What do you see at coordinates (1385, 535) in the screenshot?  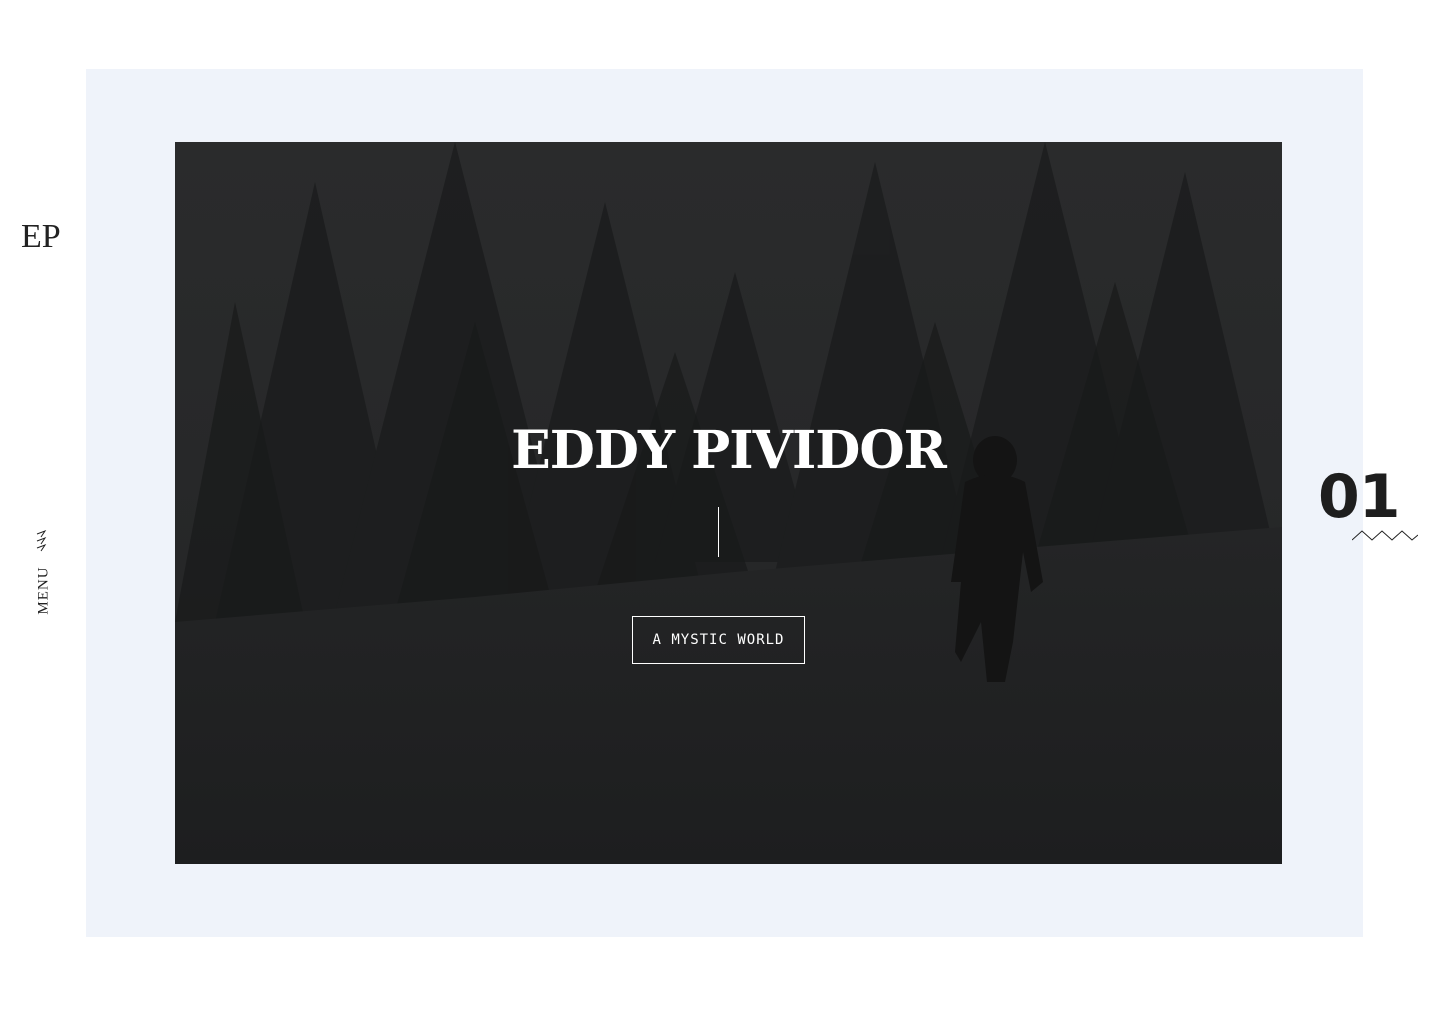 I see `wave-line-icon` at bounding box center [1385, 535].